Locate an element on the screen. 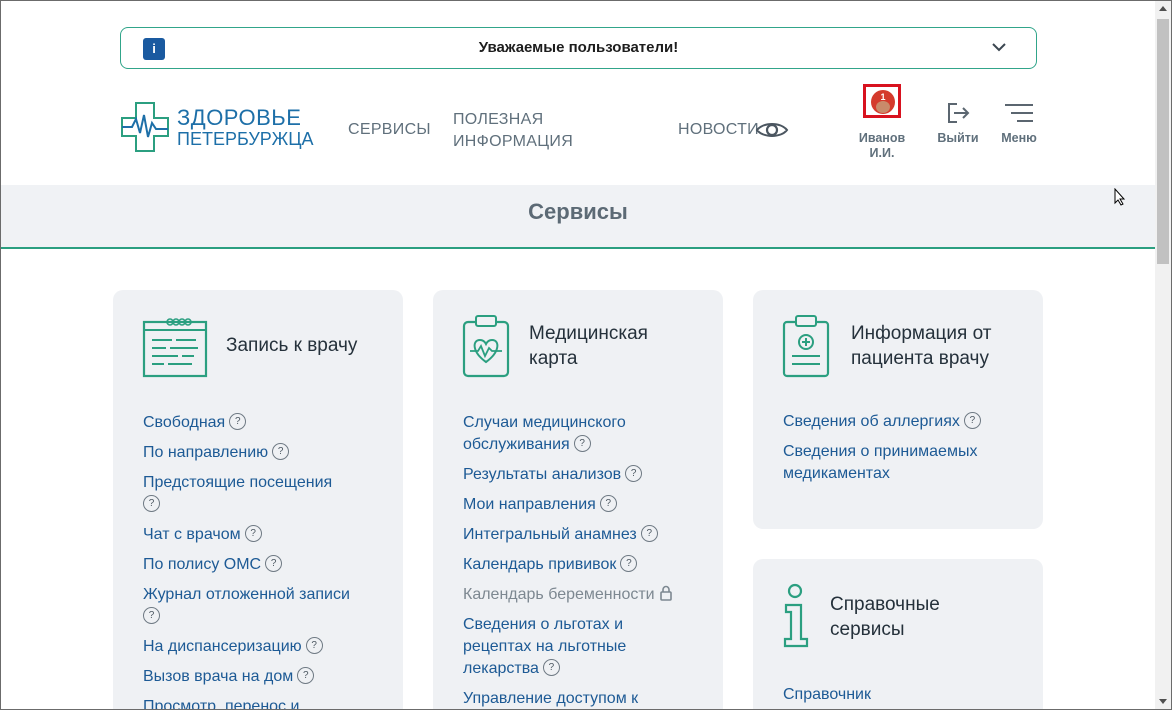 This screenshot has height=710, width=1172. user-avatar-button: 1 is located at coordinates (882, 101).